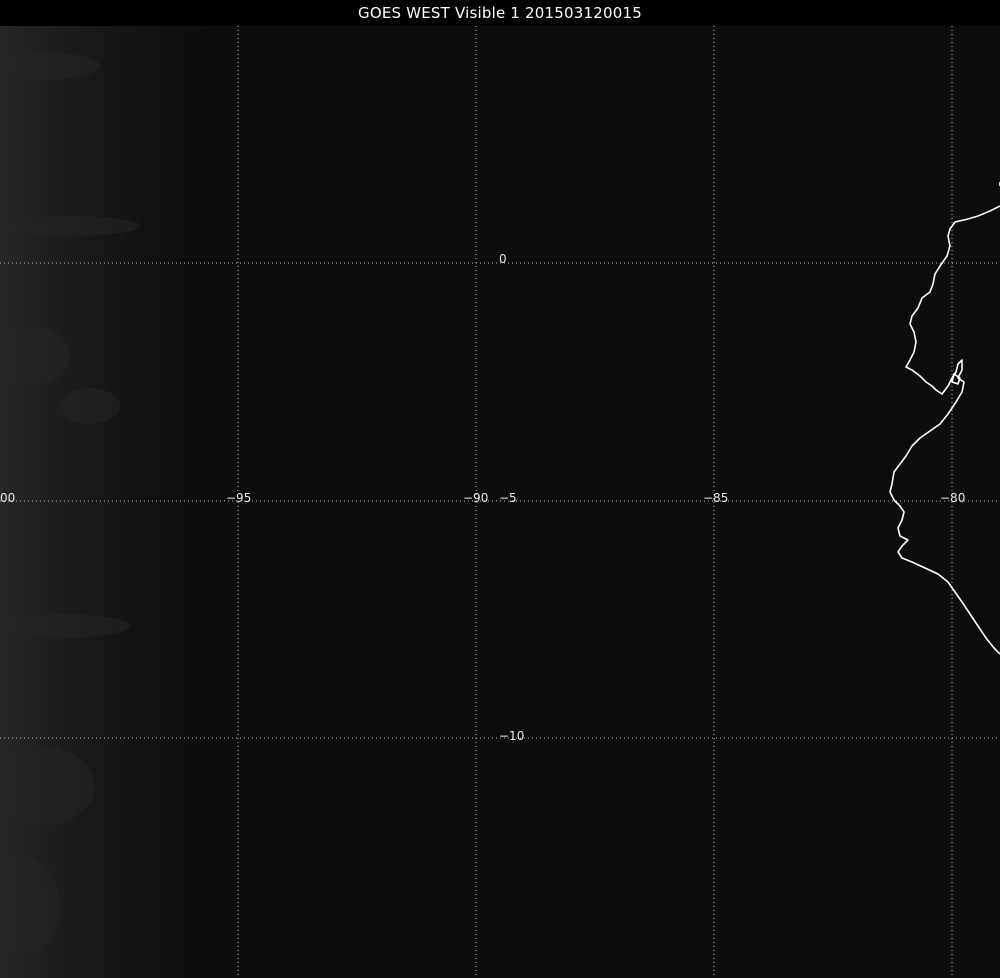 The width and height of the screenshot is (1000, 978). What do you see at coordinates (508, 498) in the screenshot?
I see `latitude-label-minus5: −5` at bounding box center [508, 498].